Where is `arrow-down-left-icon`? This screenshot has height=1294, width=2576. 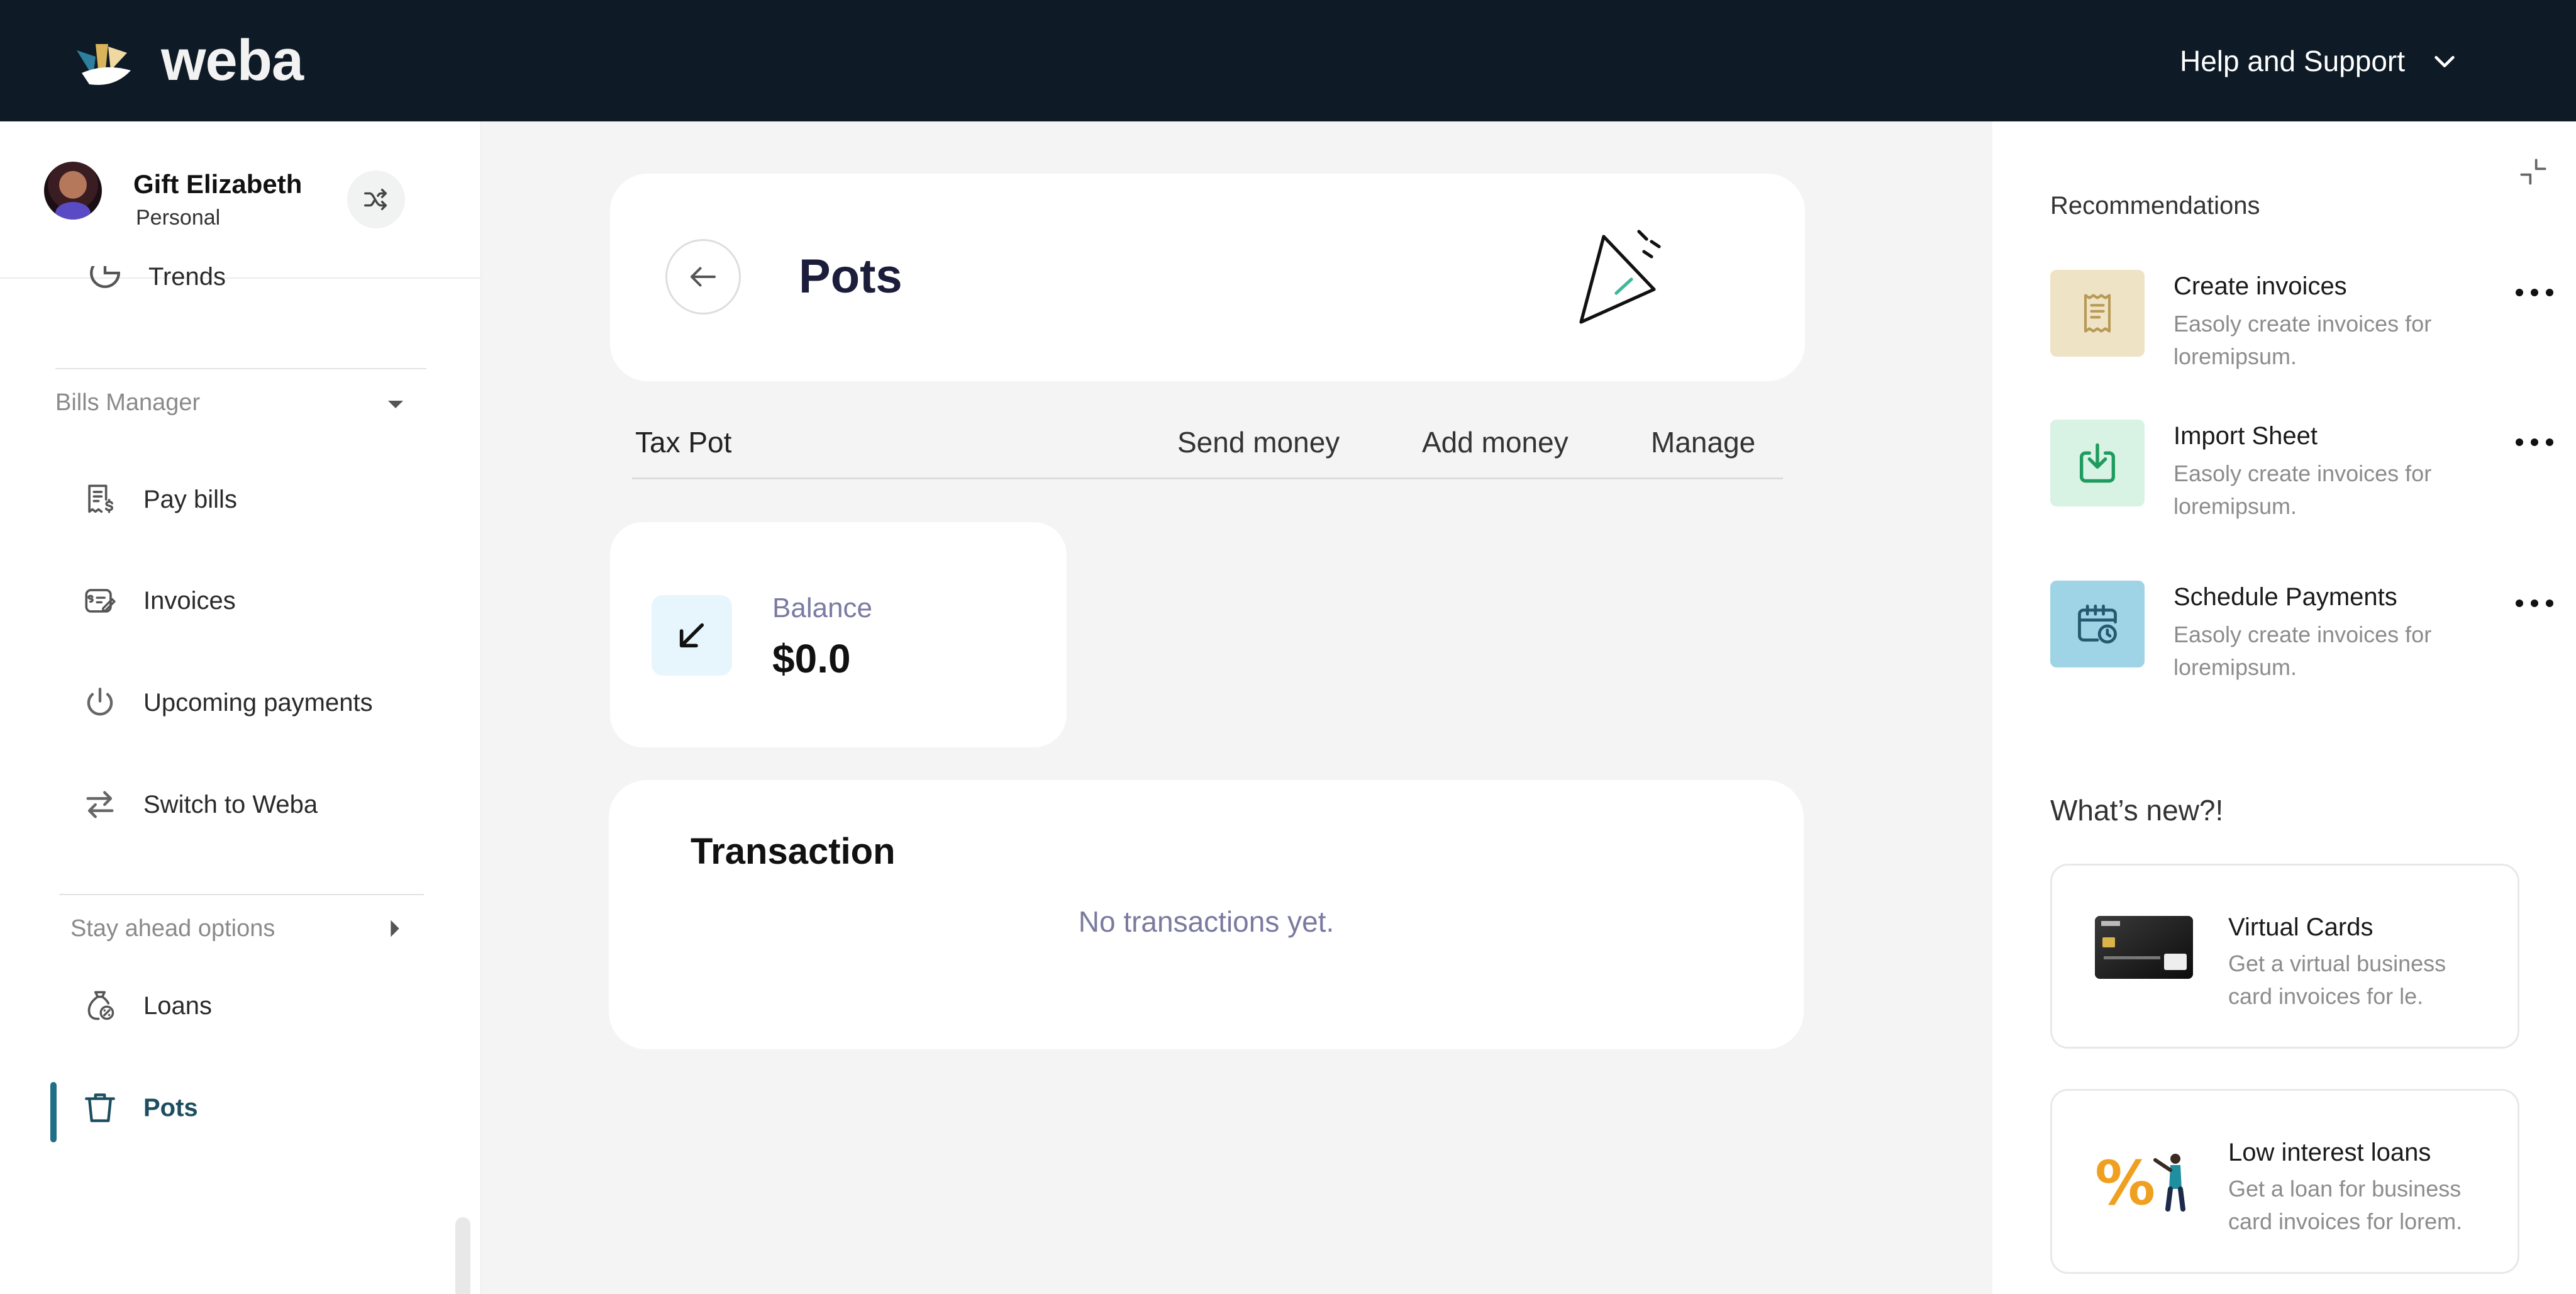 arrow-down-left-icon is located at coordinates (691, 636).